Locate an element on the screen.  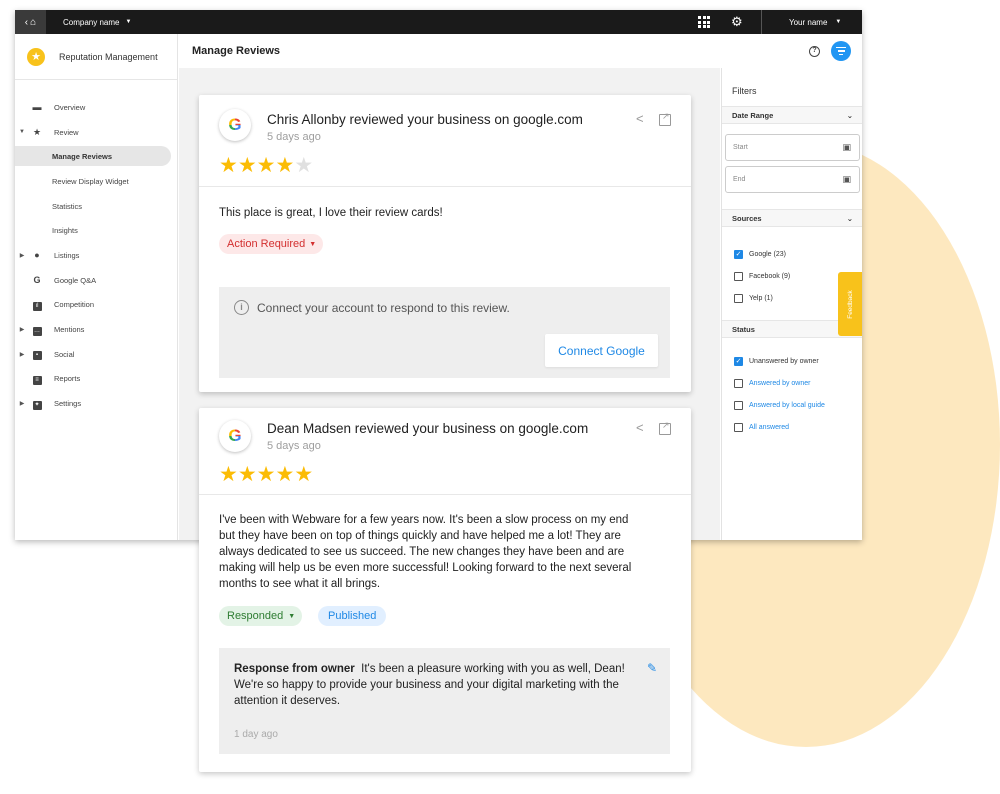
feedback-label: Feedback is located at coordinates (850, 304).